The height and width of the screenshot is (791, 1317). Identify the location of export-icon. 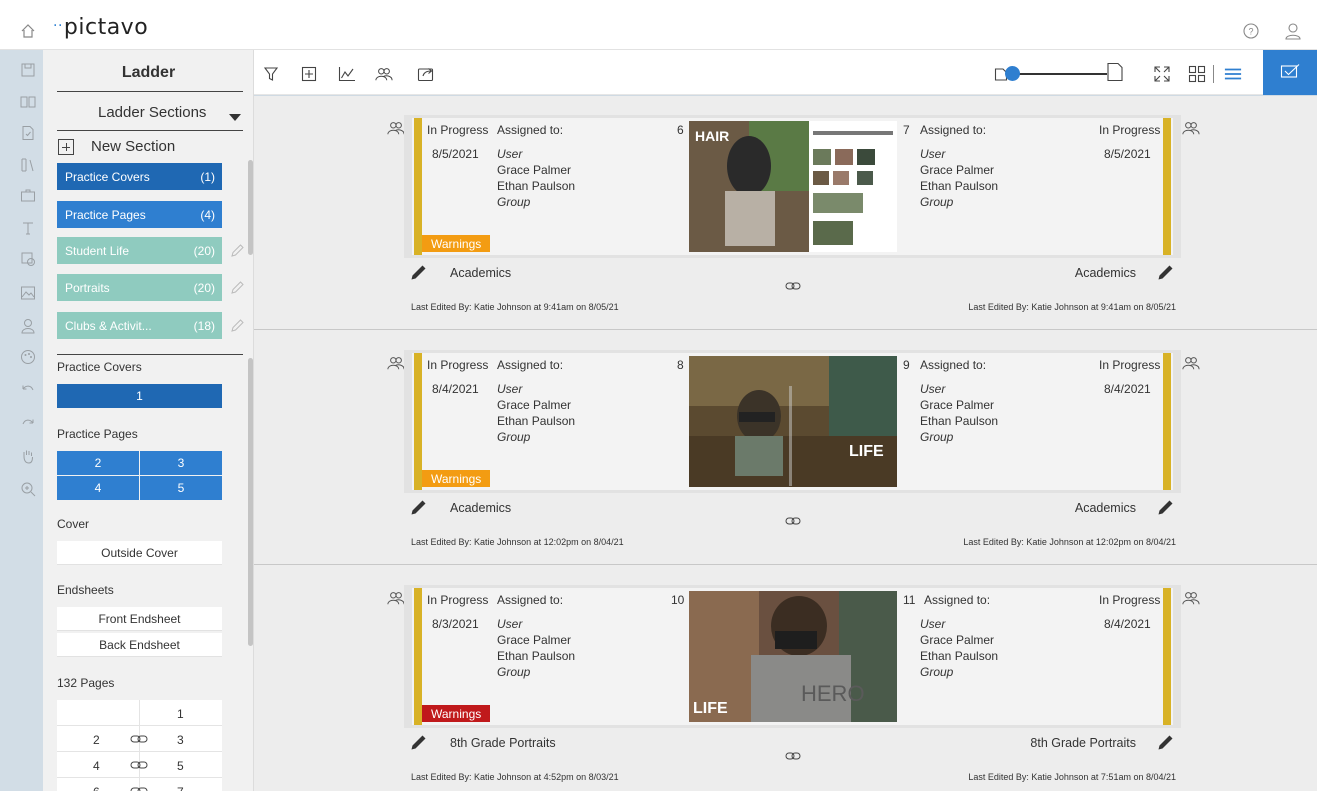
(426, 74).